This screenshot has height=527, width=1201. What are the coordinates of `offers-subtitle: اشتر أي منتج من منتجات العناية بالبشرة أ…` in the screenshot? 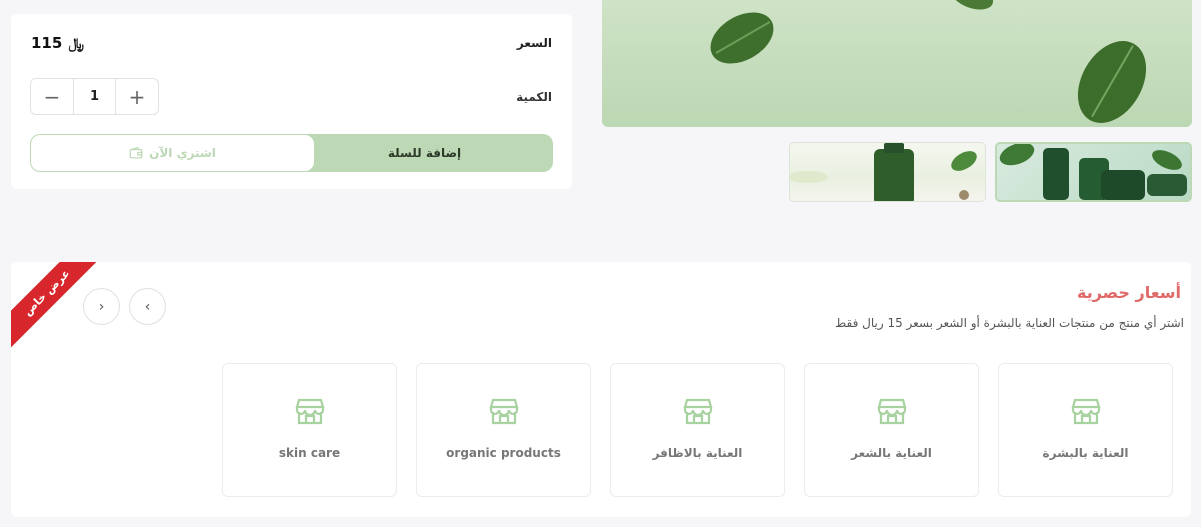 It's located at (1009, 323).